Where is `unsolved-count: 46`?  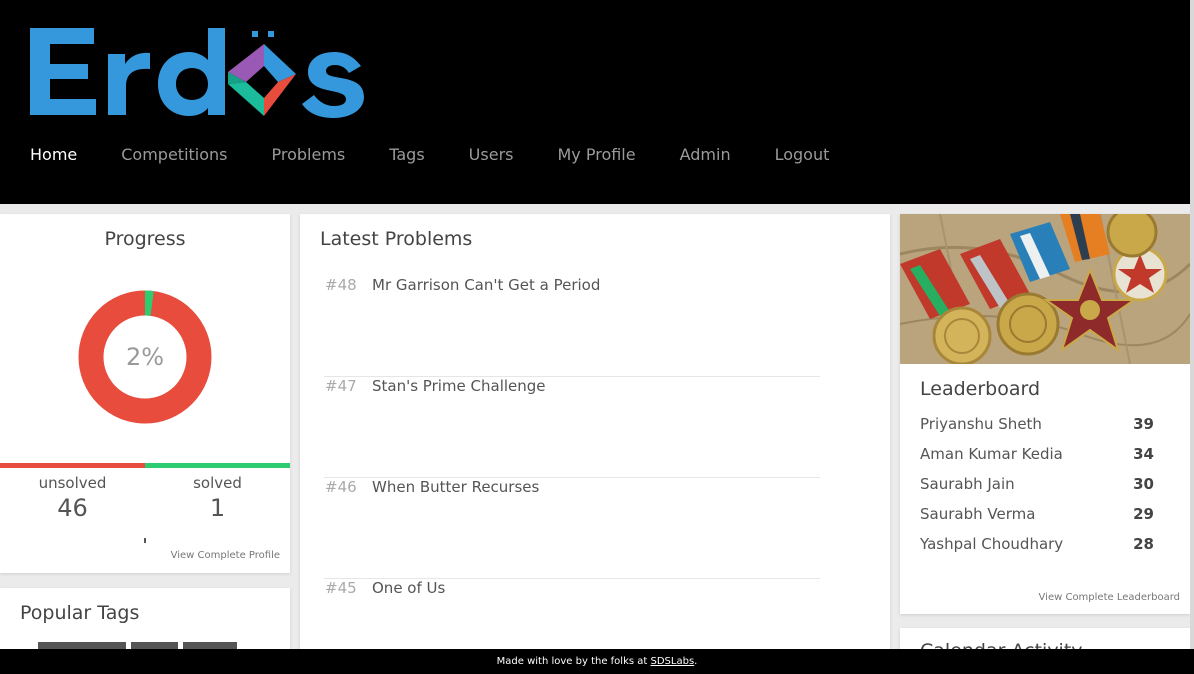
unsolved-count: 46 is located at coordinates (72, 508).